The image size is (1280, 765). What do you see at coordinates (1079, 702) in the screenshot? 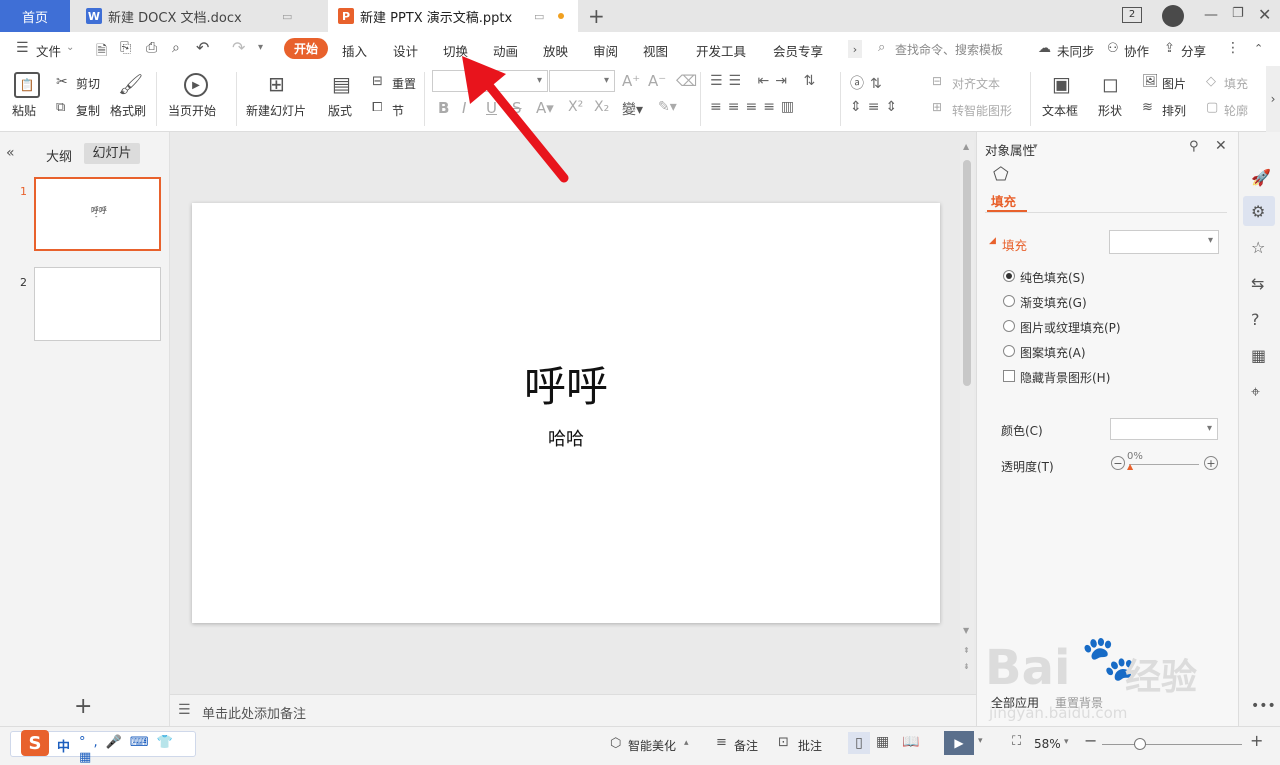
I see `reset-bg-button: 重置背景` at bounding box center [1079, 702].